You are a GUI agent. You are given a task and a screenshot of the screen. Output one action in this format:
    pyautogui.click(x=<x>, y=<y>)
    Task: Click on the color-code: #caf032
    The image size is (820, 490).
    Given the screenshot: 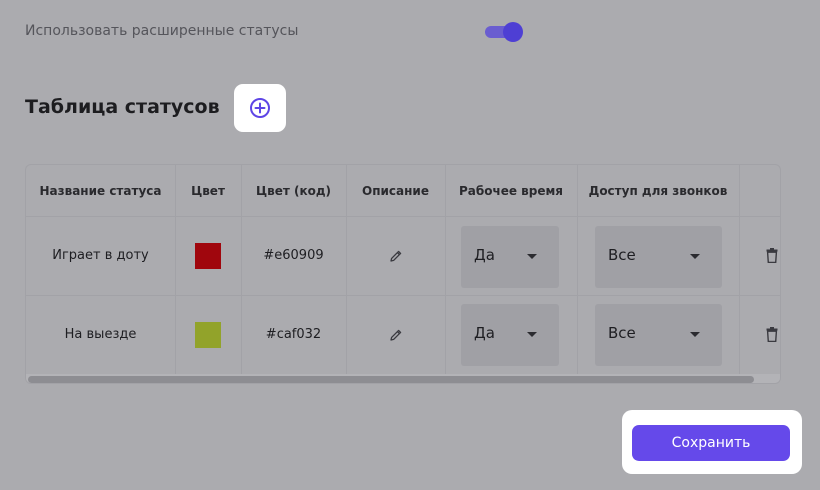 What is the action you would take?
    pyautogui.click(x=293, y=334)
    